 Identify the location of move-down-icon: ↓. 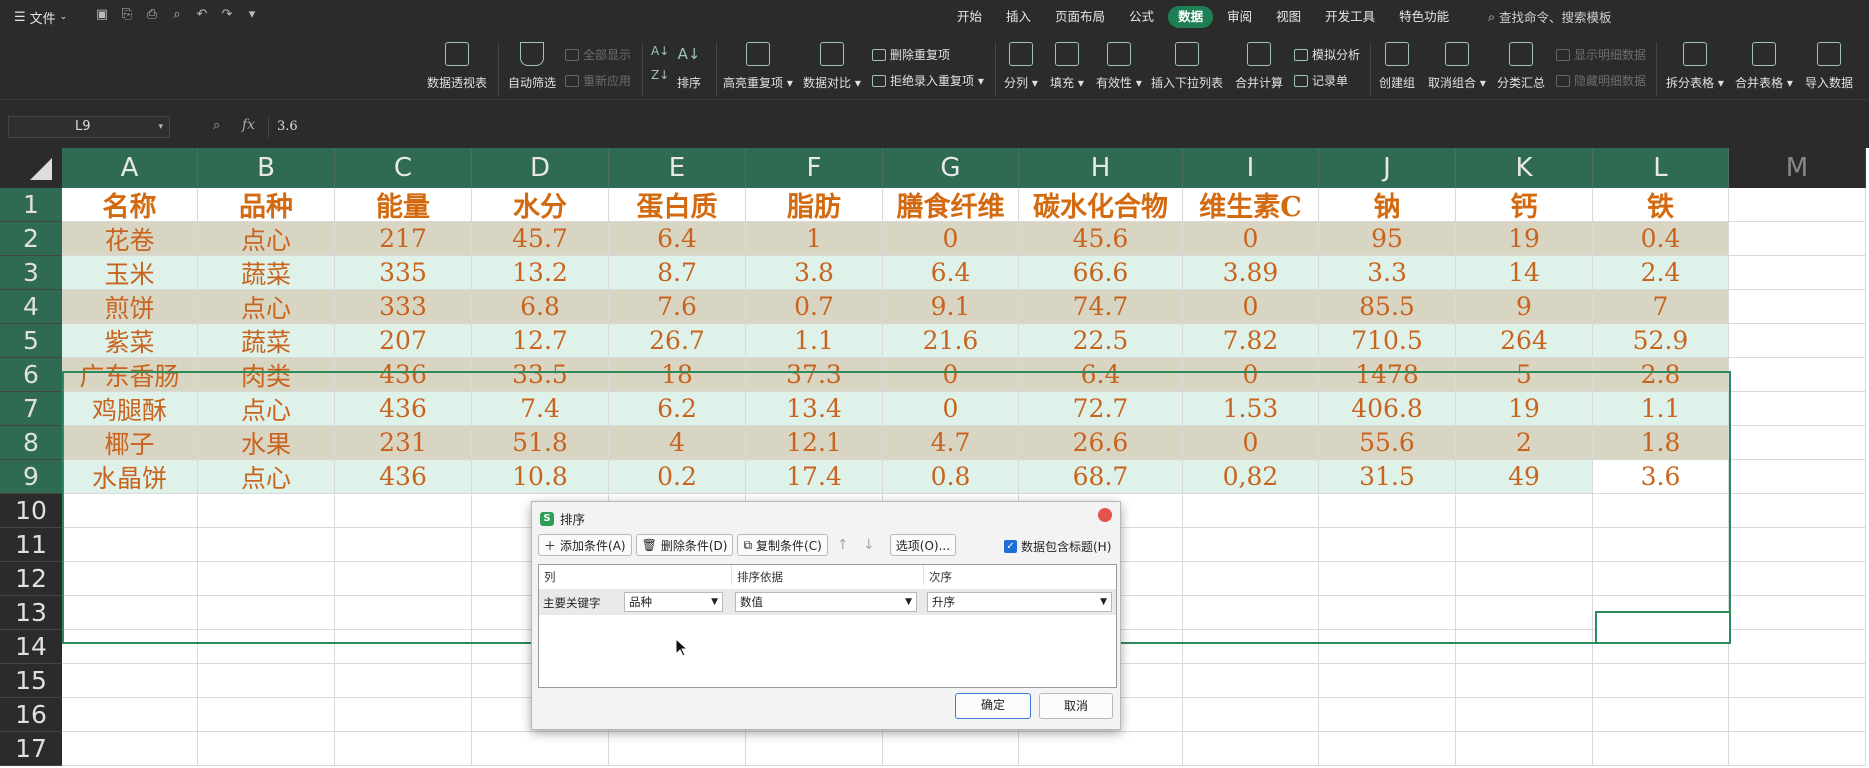
(869, 545).